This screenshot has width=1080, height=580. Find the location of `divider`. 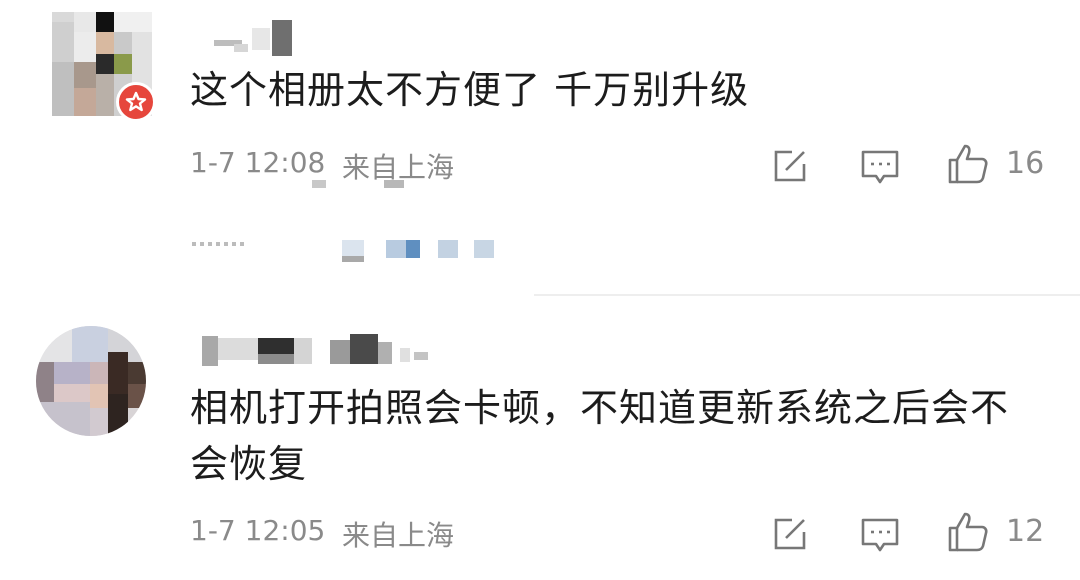

divider is located at coordinates (807, 295).